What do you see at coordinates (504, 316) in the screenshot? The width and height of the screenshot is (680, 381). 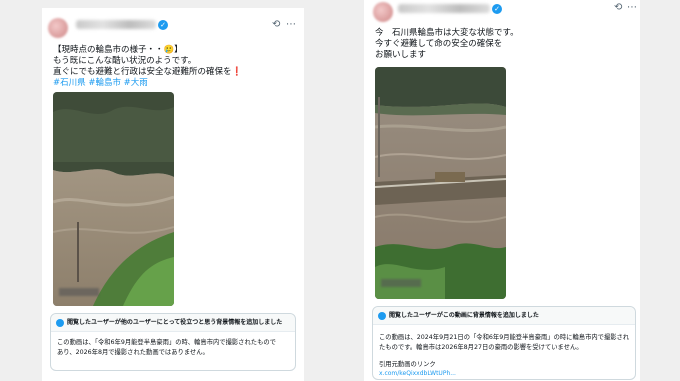 I see `note-header: 閲覧したユーザーがこの動画に背景情報を追加しました` at bounding box center [504, 316].